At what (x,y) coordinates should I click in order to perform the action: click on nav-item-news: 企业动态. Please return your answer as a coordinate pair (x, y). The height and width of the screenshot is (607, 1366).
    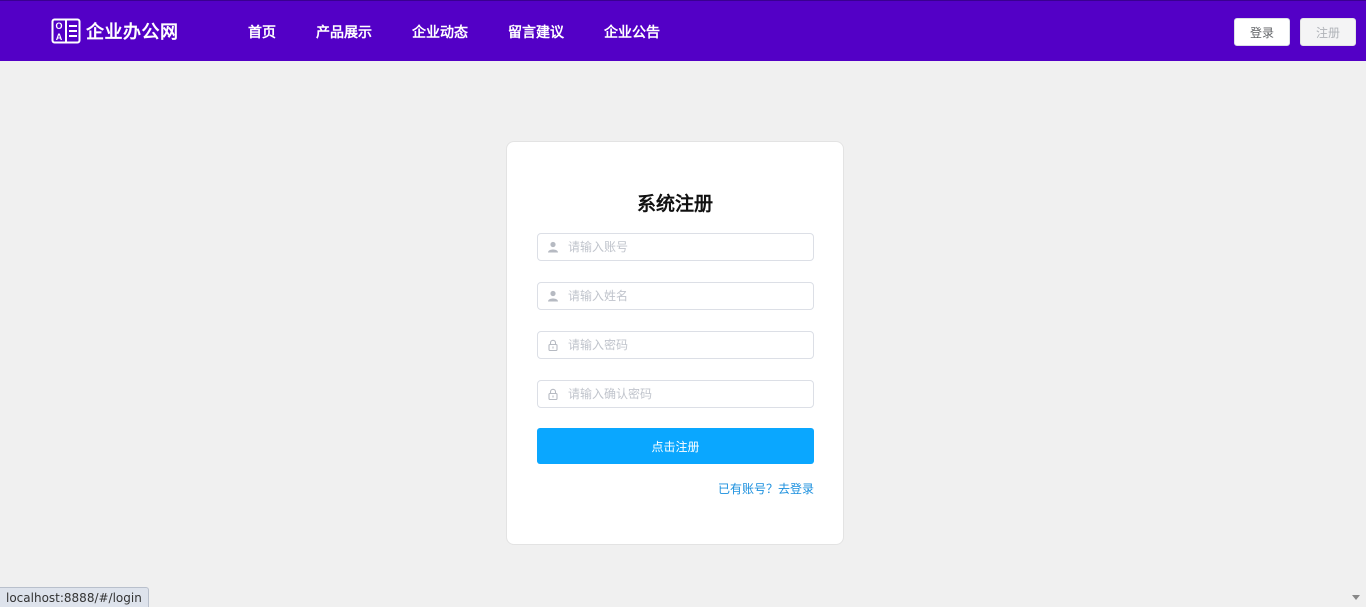
    Looking at the image, I should click on (440, 32).